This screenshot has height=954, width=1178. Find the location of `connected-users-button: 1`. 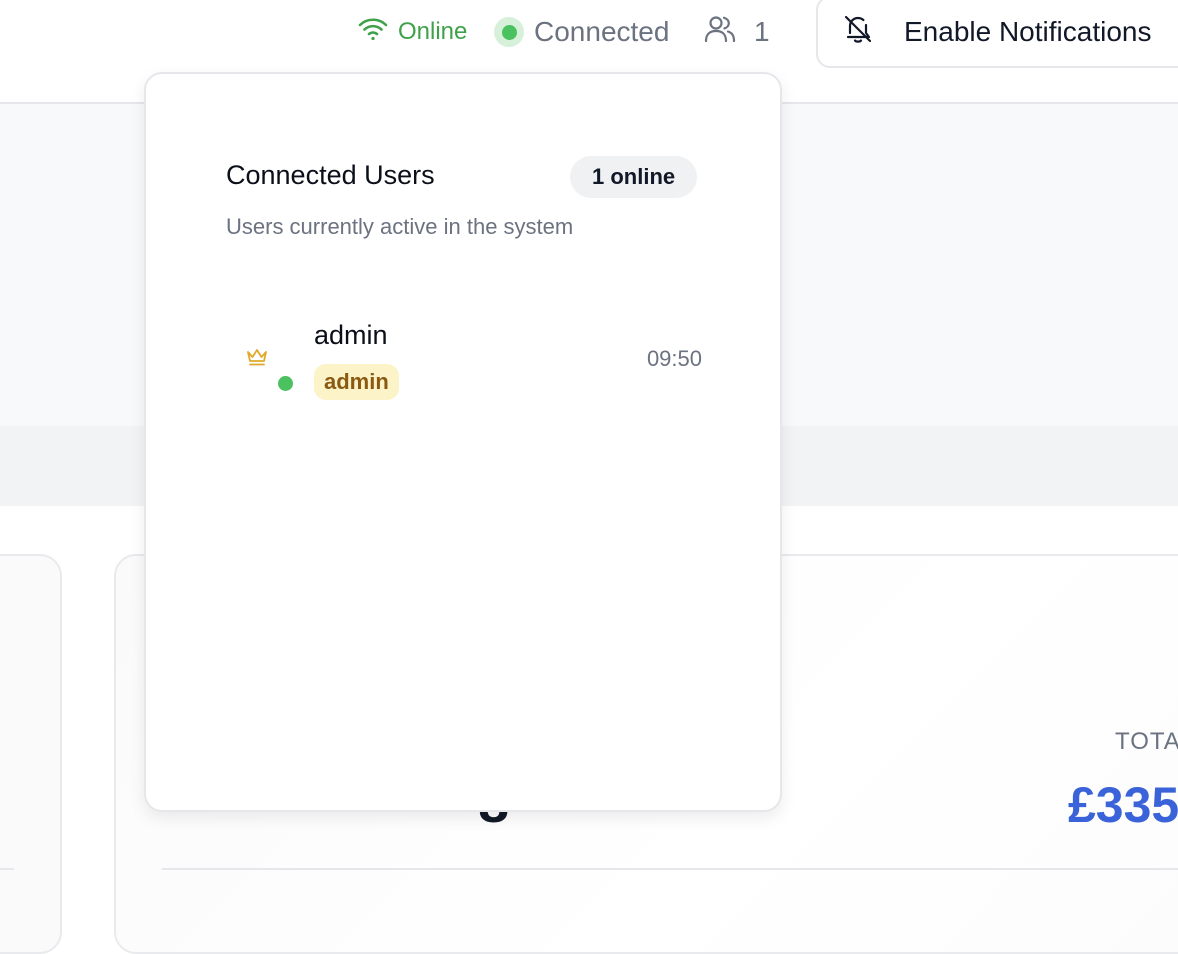

connected-users-button: 1 is located at coordinates (737, 32).